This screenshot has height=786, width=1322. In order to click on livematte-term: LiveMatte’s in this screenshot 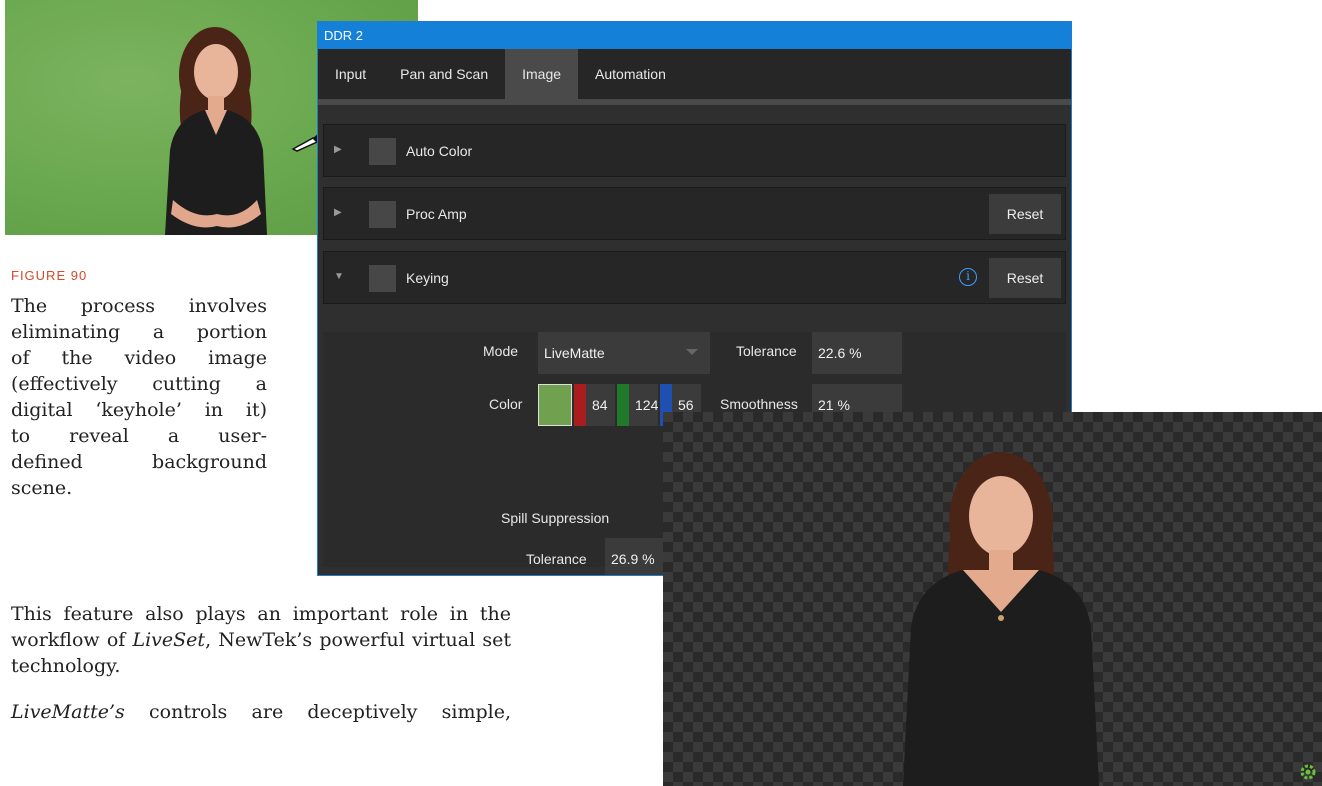, I will do `click(68, 712)`.